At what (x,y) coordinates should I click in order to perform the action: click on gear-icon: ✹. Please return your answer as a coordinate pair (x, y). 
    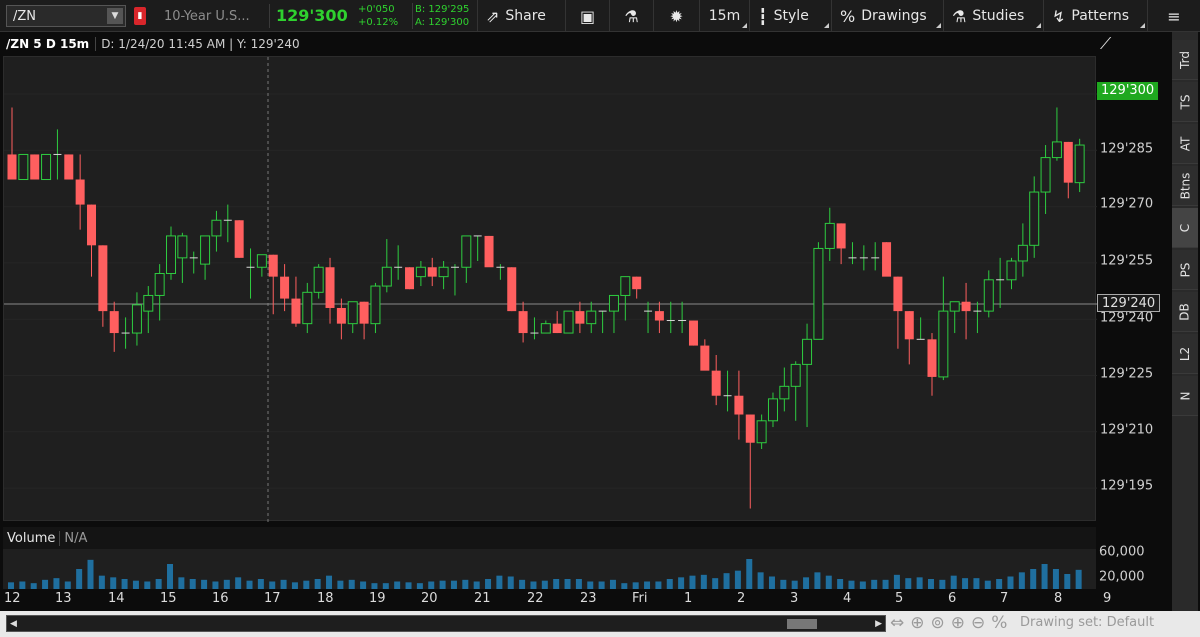
    Looking at the image, I should click on (676, 16).